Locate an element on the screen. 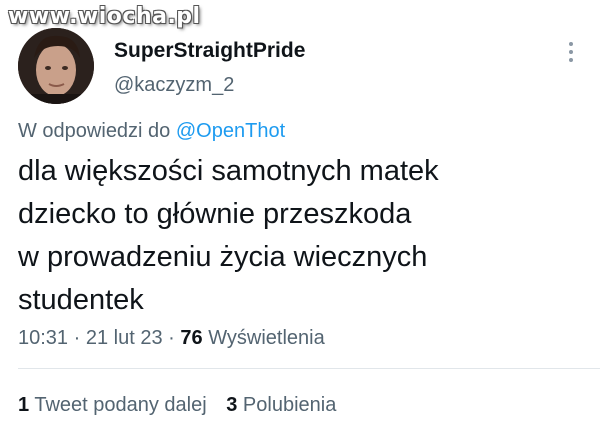 This screenshot has height=435, width=600. tweet-text-line: dla większości samotnych matek is located at coordinates (228, 171).